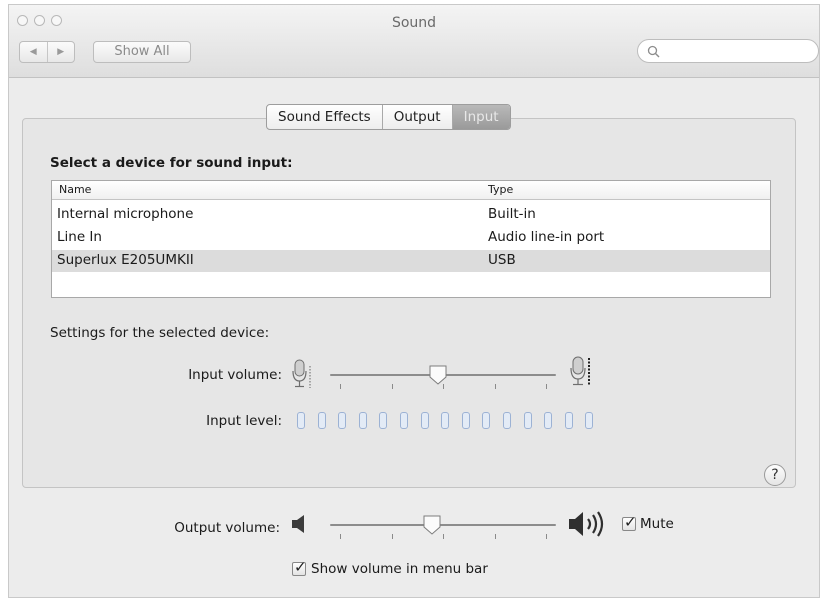  I want to click on device-name: Line In, so click(79, 237).